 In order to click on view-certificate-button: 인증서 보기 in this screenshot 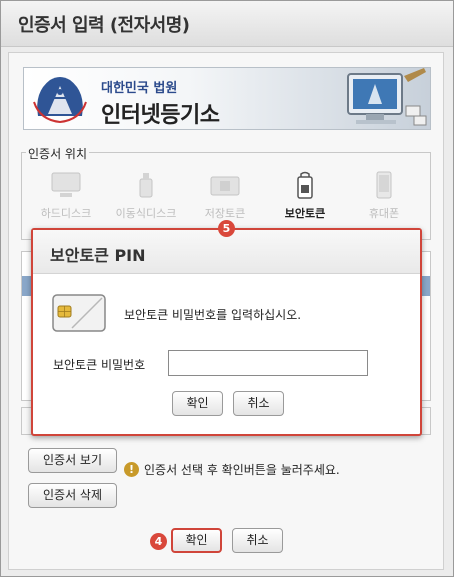, I will do `click(72, 460)`.